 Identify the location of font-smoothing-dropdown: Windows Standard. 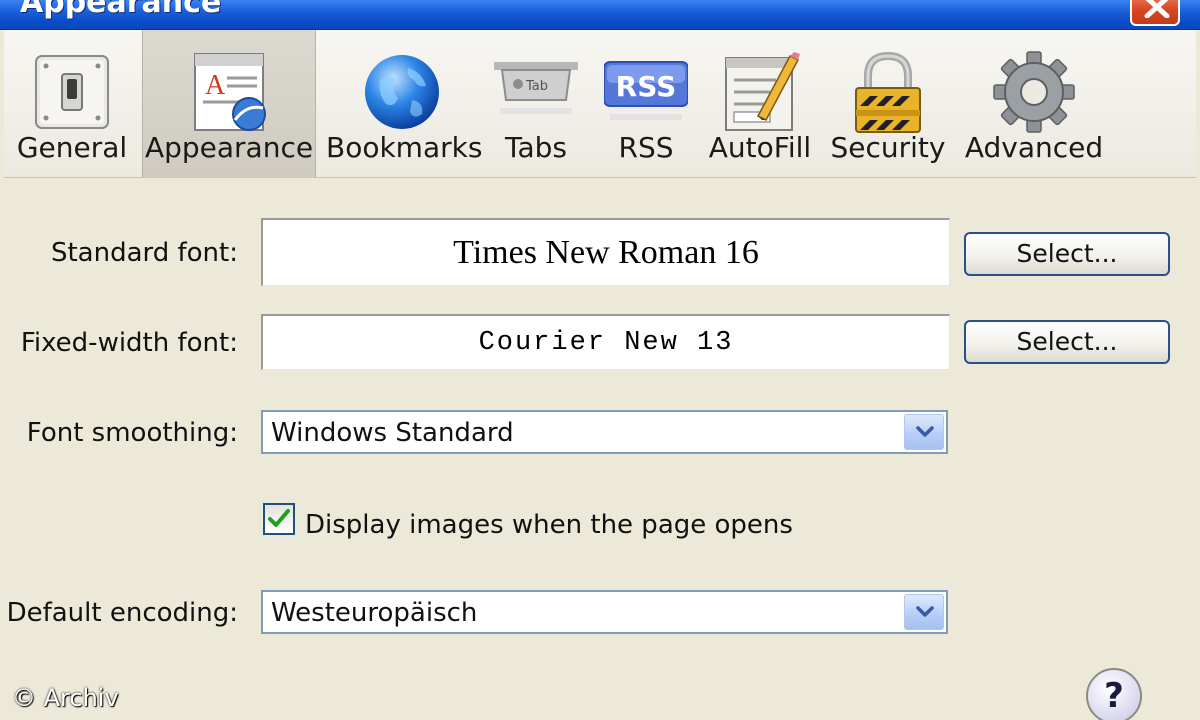
(604, 432).